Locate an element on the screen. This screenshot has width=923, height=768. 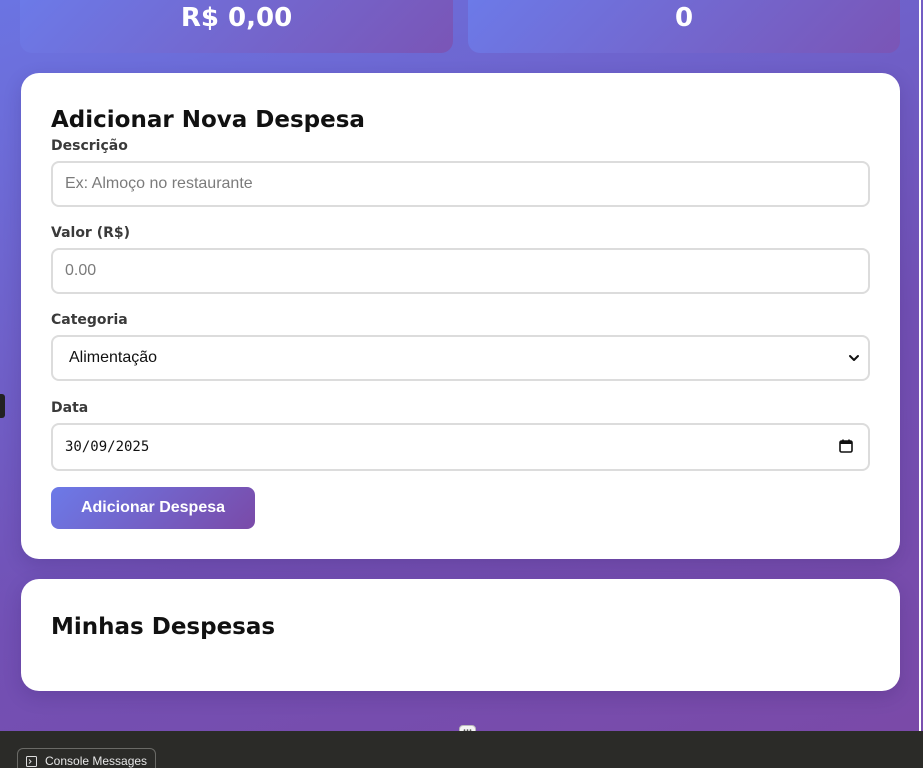
devtools-bar: Console Messages is located at coordinates (461, 749).